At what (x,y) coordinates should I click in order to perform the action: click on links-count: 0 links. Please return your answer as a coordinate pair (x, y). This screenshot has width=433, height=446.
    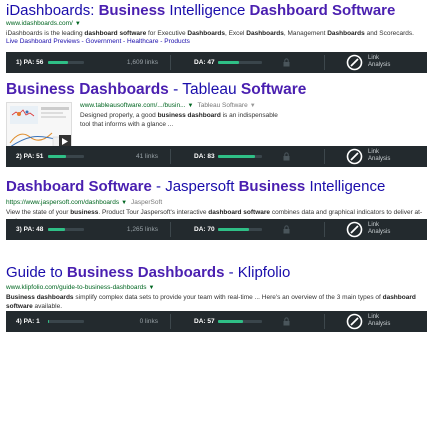
    Looking at the image, I should click on (127, 321).